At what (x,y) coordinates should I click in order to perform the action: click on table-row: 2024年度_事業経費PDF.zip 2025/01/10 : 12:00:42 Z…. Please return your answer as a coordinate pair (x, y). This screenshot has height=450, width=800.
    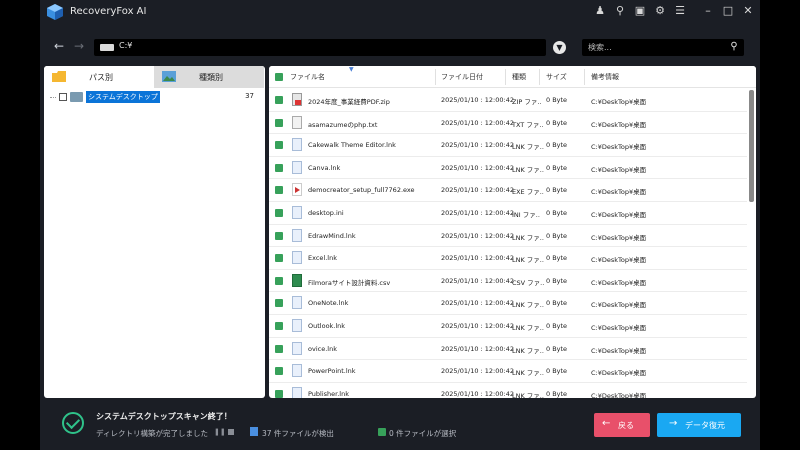
    Looking at the image, I should click on (508, 100).